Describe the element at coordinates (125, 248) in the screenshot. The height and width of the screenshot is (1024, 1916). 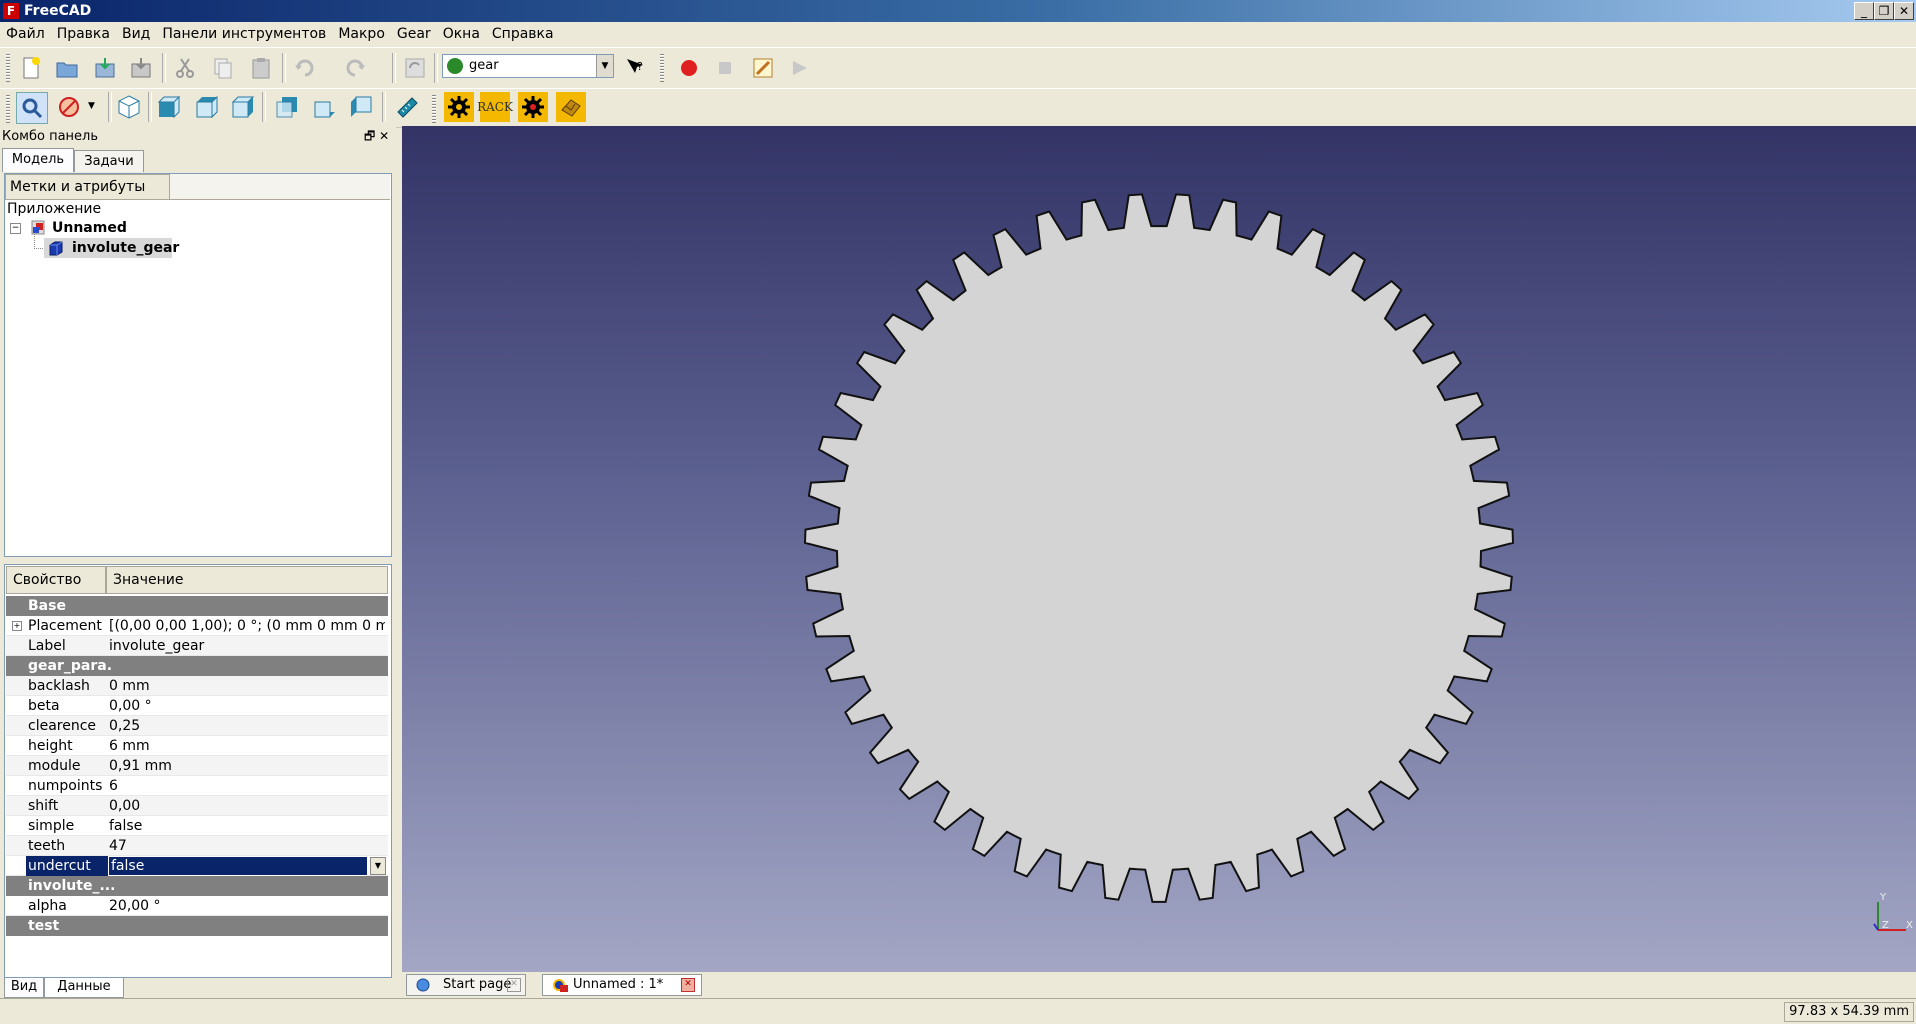
I see `tree-object: involute_gear` at that location.